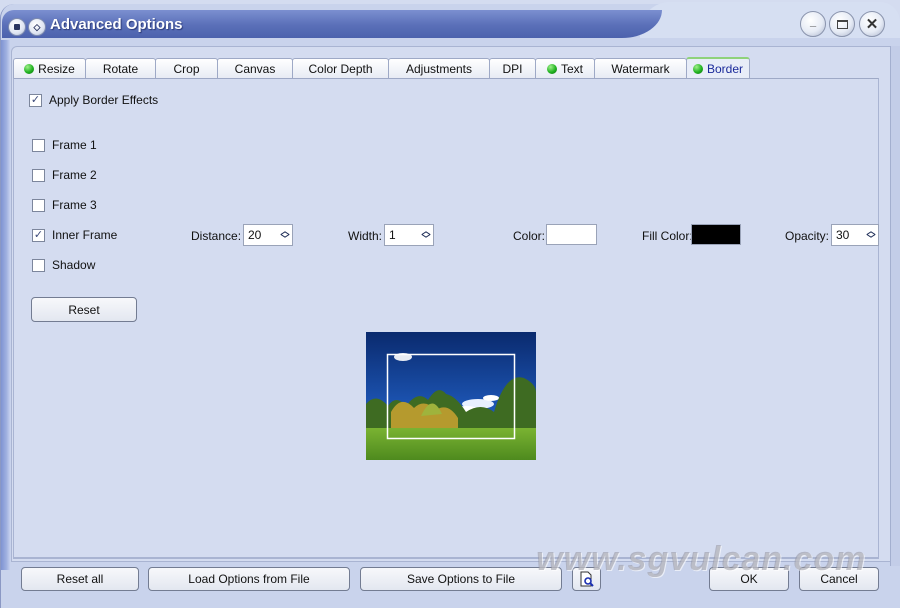 The width and height of the screenshot is (900, 608). I want to click on frame-2-row: Frame 2, so click(64, 175).